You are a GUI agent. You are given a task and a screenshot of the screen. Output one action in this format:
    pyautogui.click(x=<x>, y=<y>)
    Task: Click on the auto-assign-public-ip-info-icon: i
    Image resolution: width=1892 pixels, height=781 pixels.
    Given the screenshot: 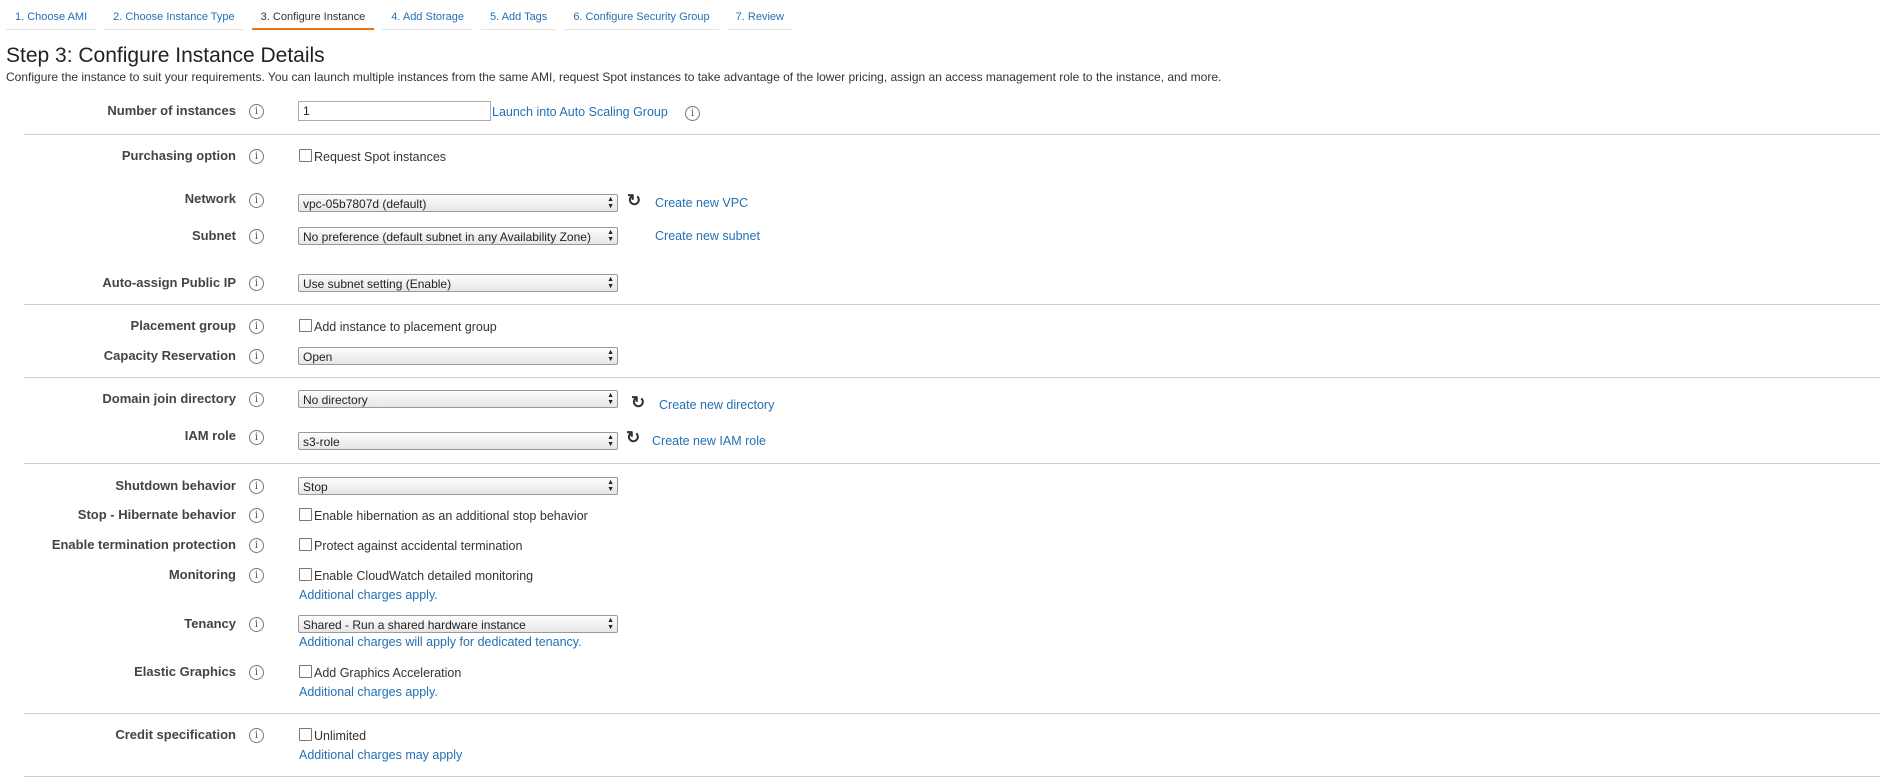 What is the action you would take?
    pyautogui.click(x=256, y=283)
    